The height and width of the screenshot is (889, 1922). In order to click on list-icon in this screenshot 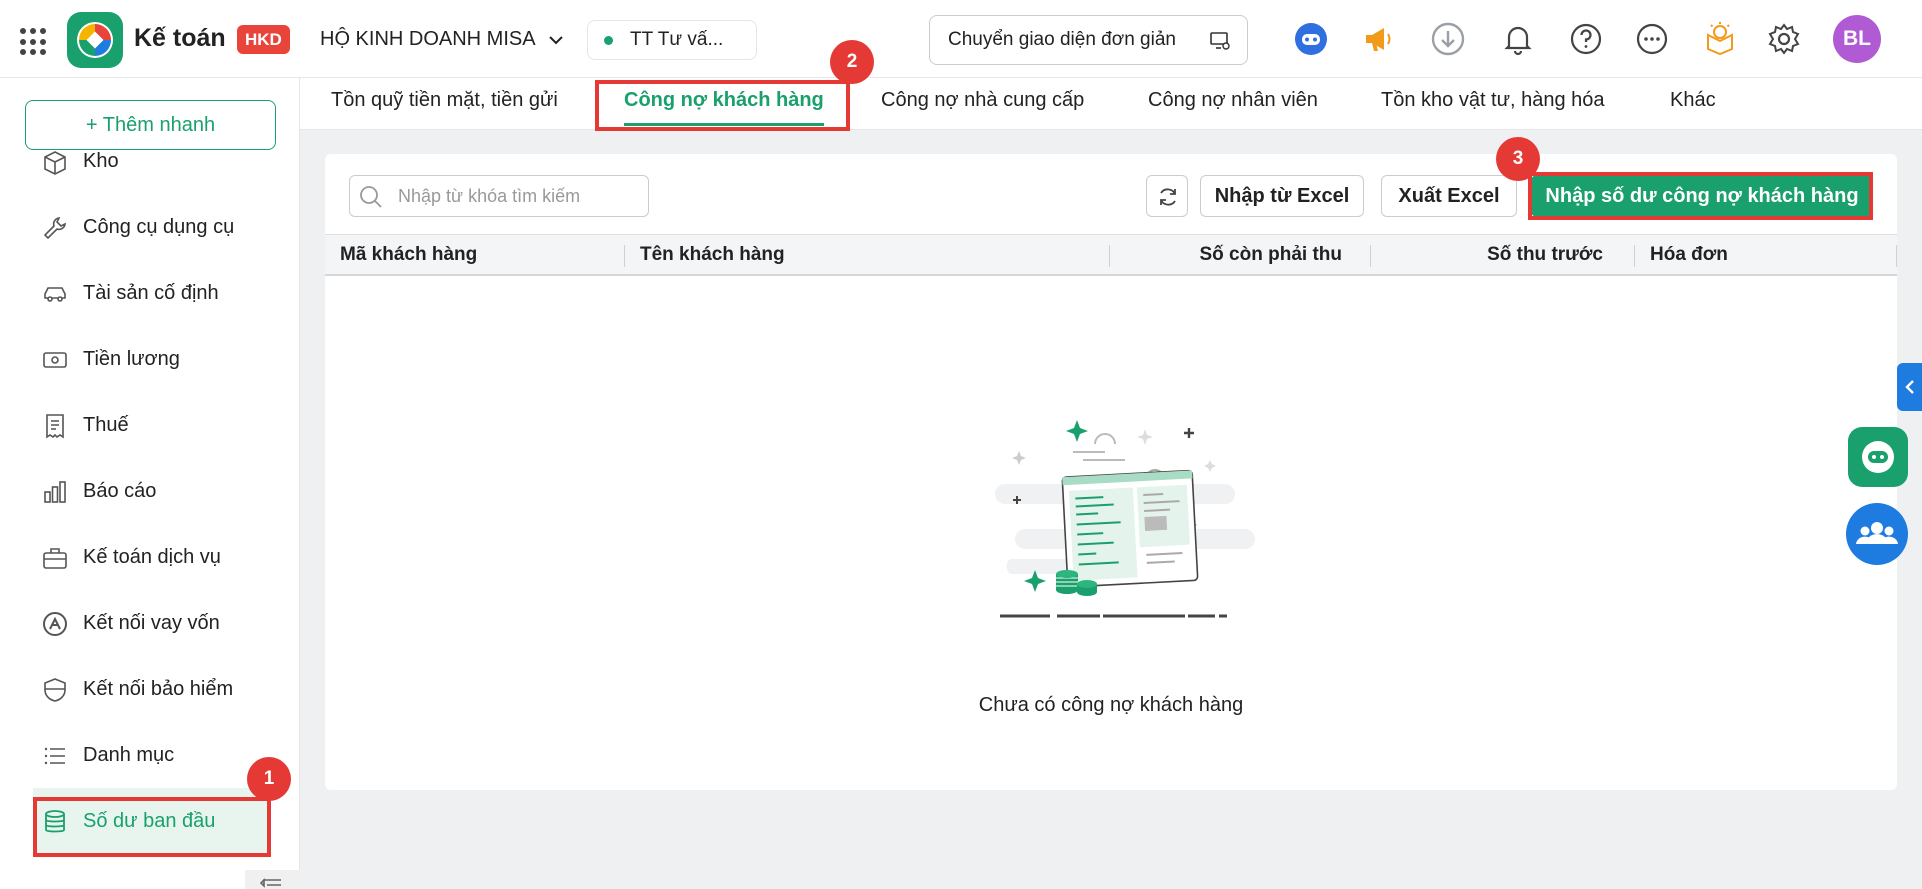, I will do `click(54, 756)`.